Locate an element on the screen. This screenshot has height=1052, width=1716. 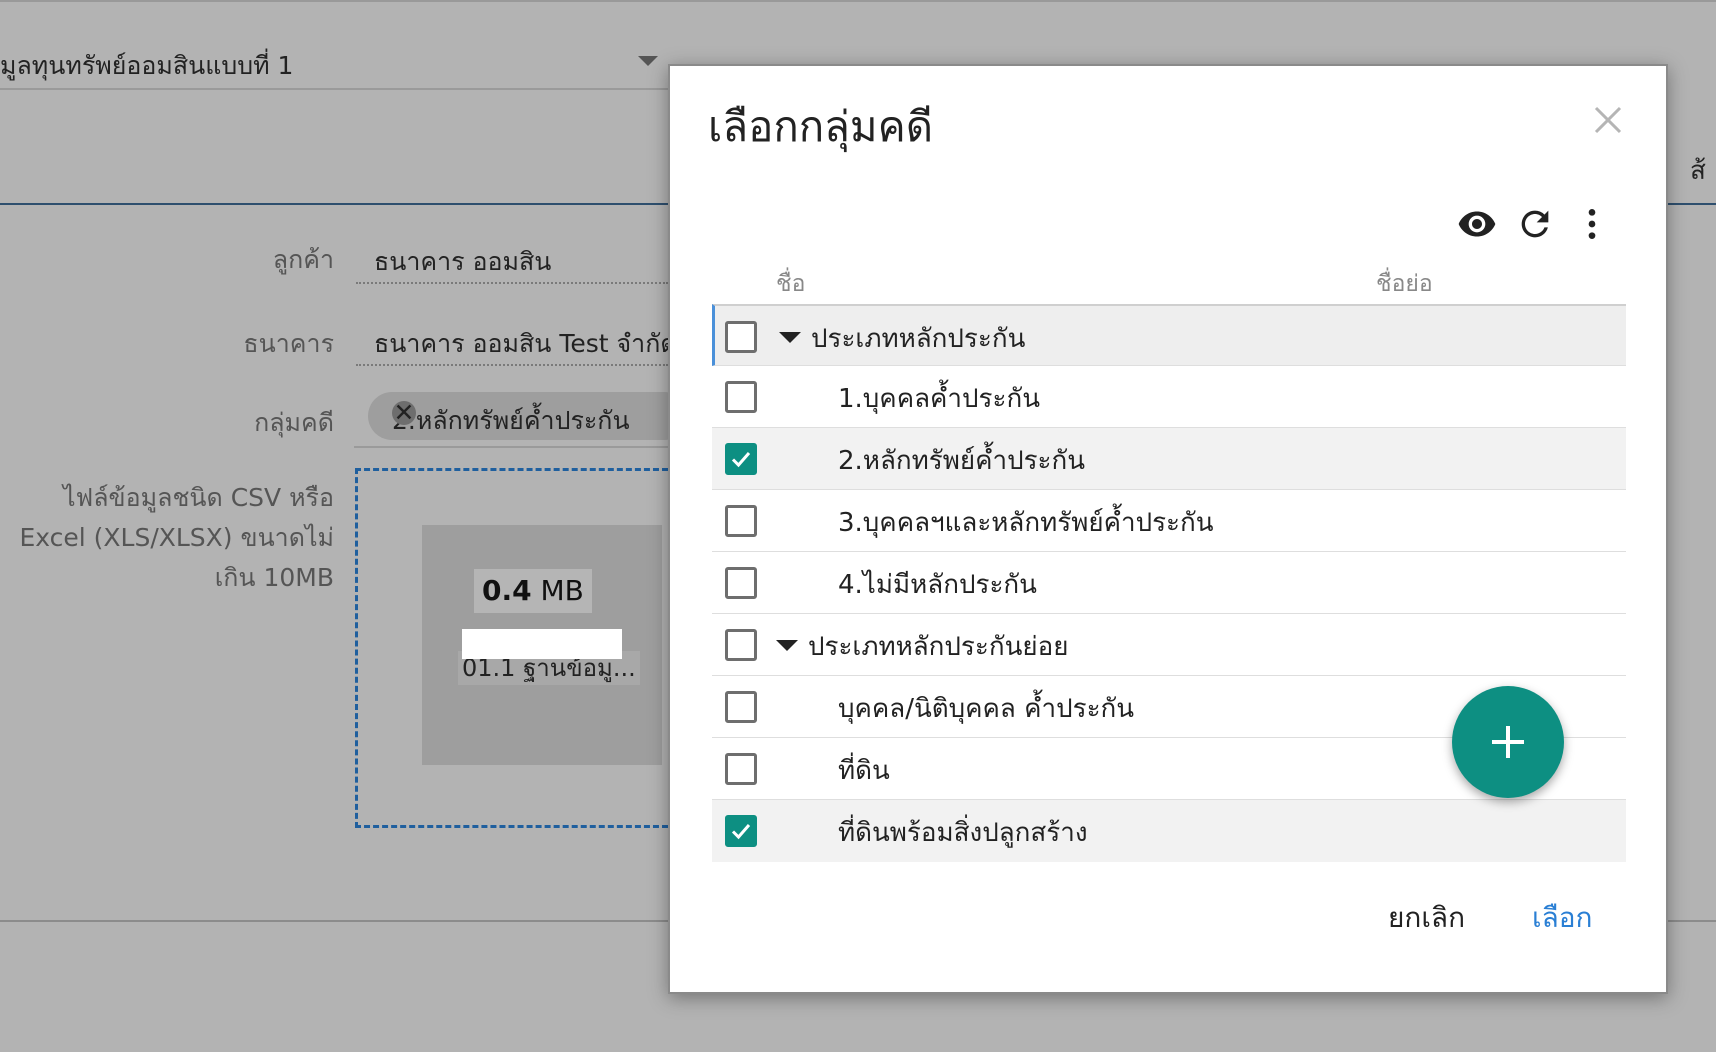
case-group-chip: 2.หลักทรัพย์ค้ำประกัน ✕ is located at coordinates (528, 416).